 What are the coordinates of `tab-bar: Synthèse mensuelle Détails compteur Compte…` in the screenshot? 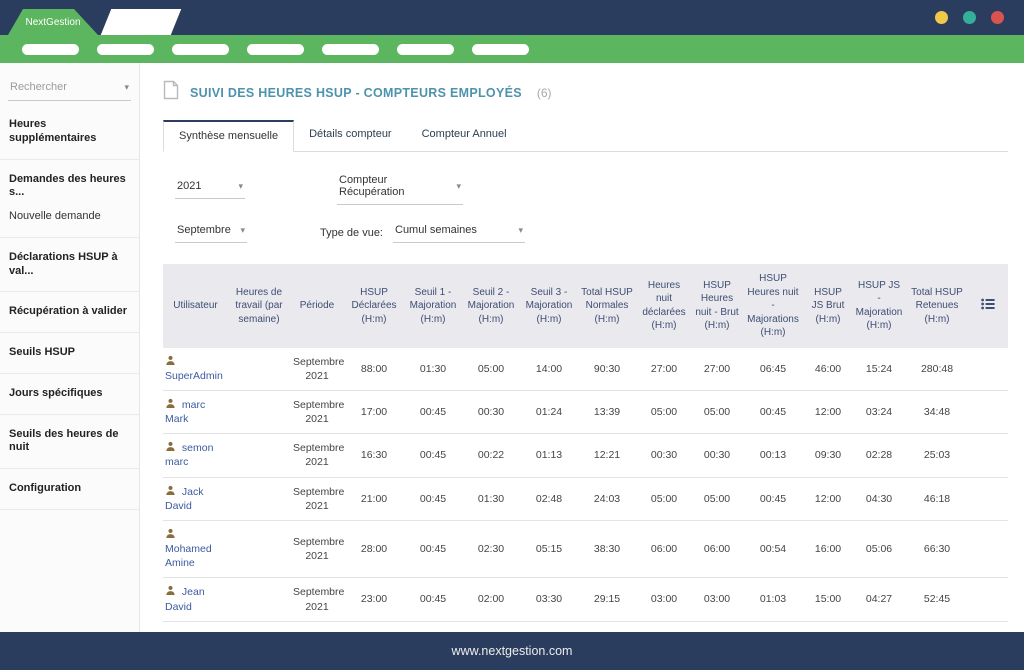 It's located at (585, 136).